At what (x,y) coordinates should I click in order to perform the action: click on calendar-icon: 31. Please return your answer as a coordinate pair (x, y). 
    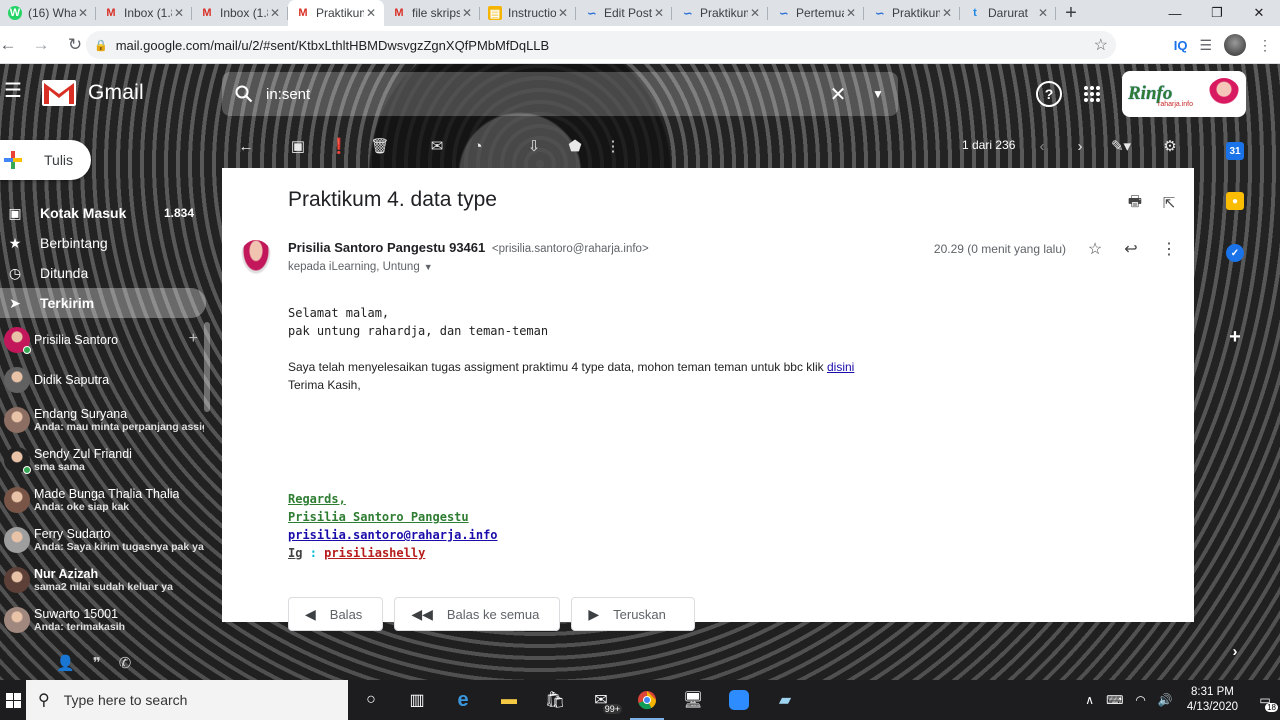
    Looking at the image, I should click on (1235, 151).